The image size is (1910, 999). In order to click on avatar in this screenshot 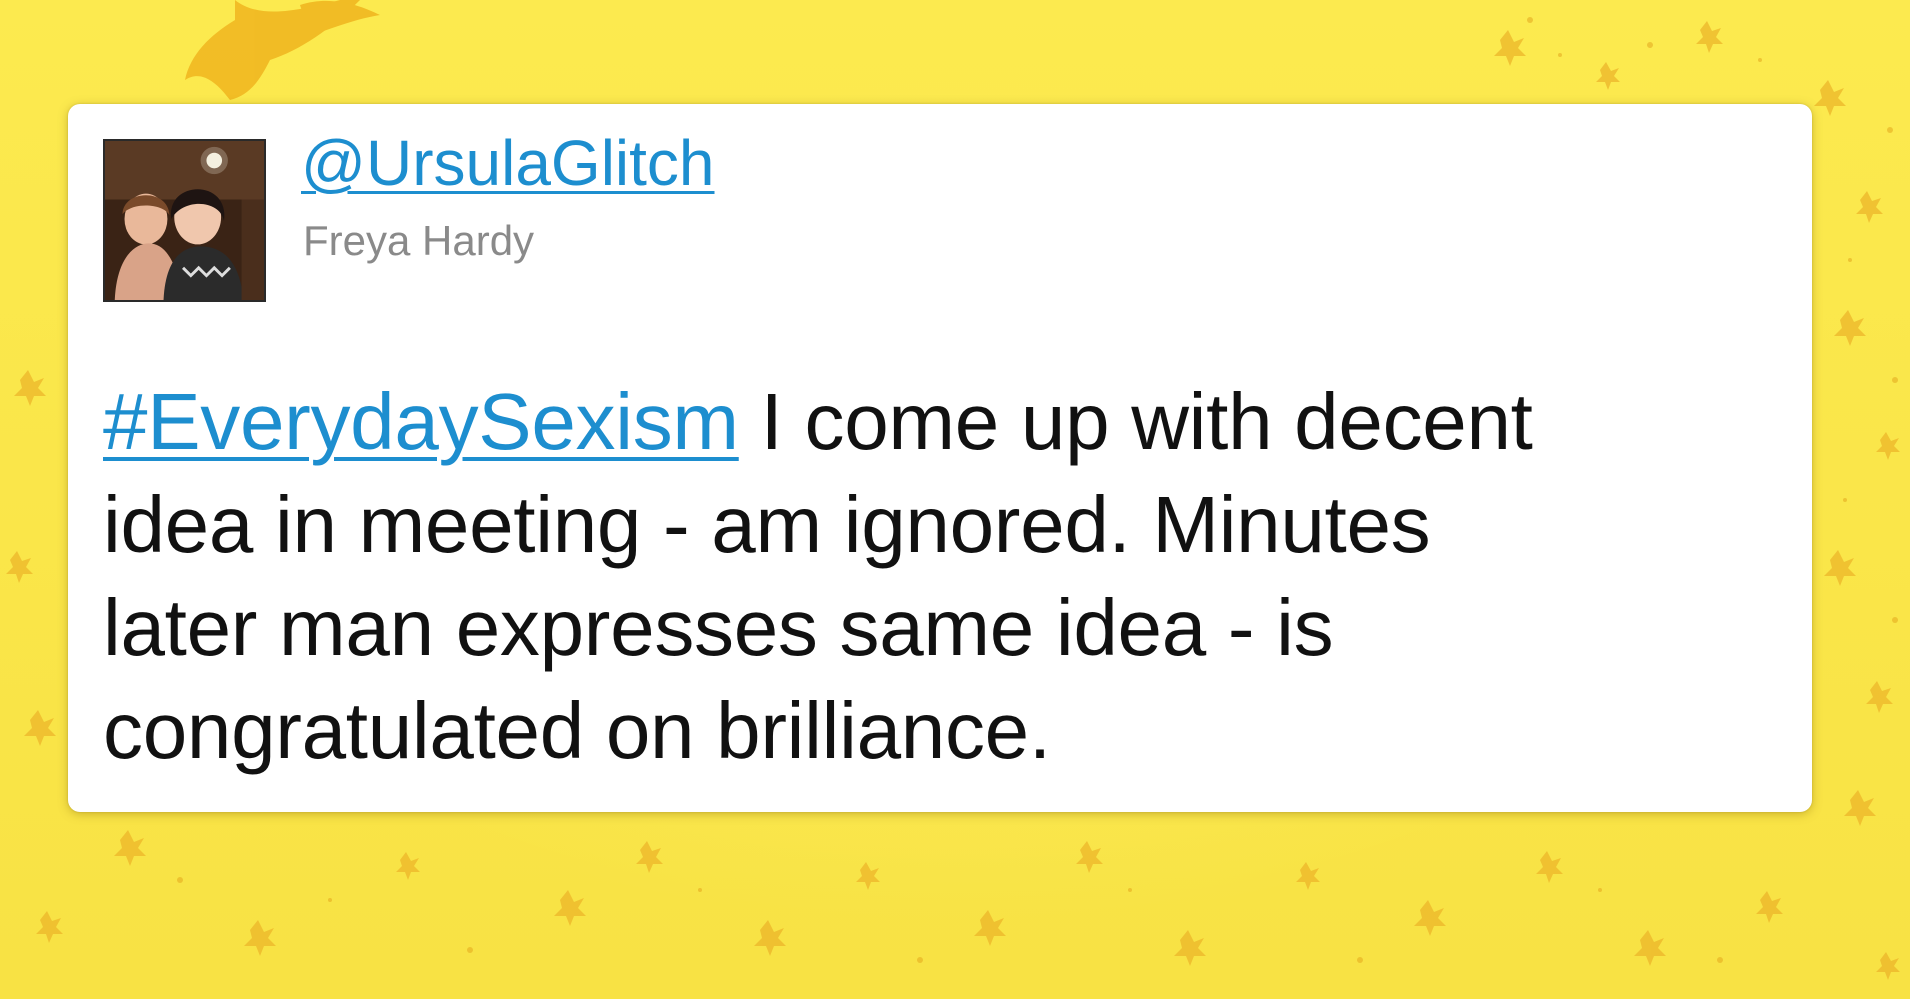, I will do `click(184, 220)`.